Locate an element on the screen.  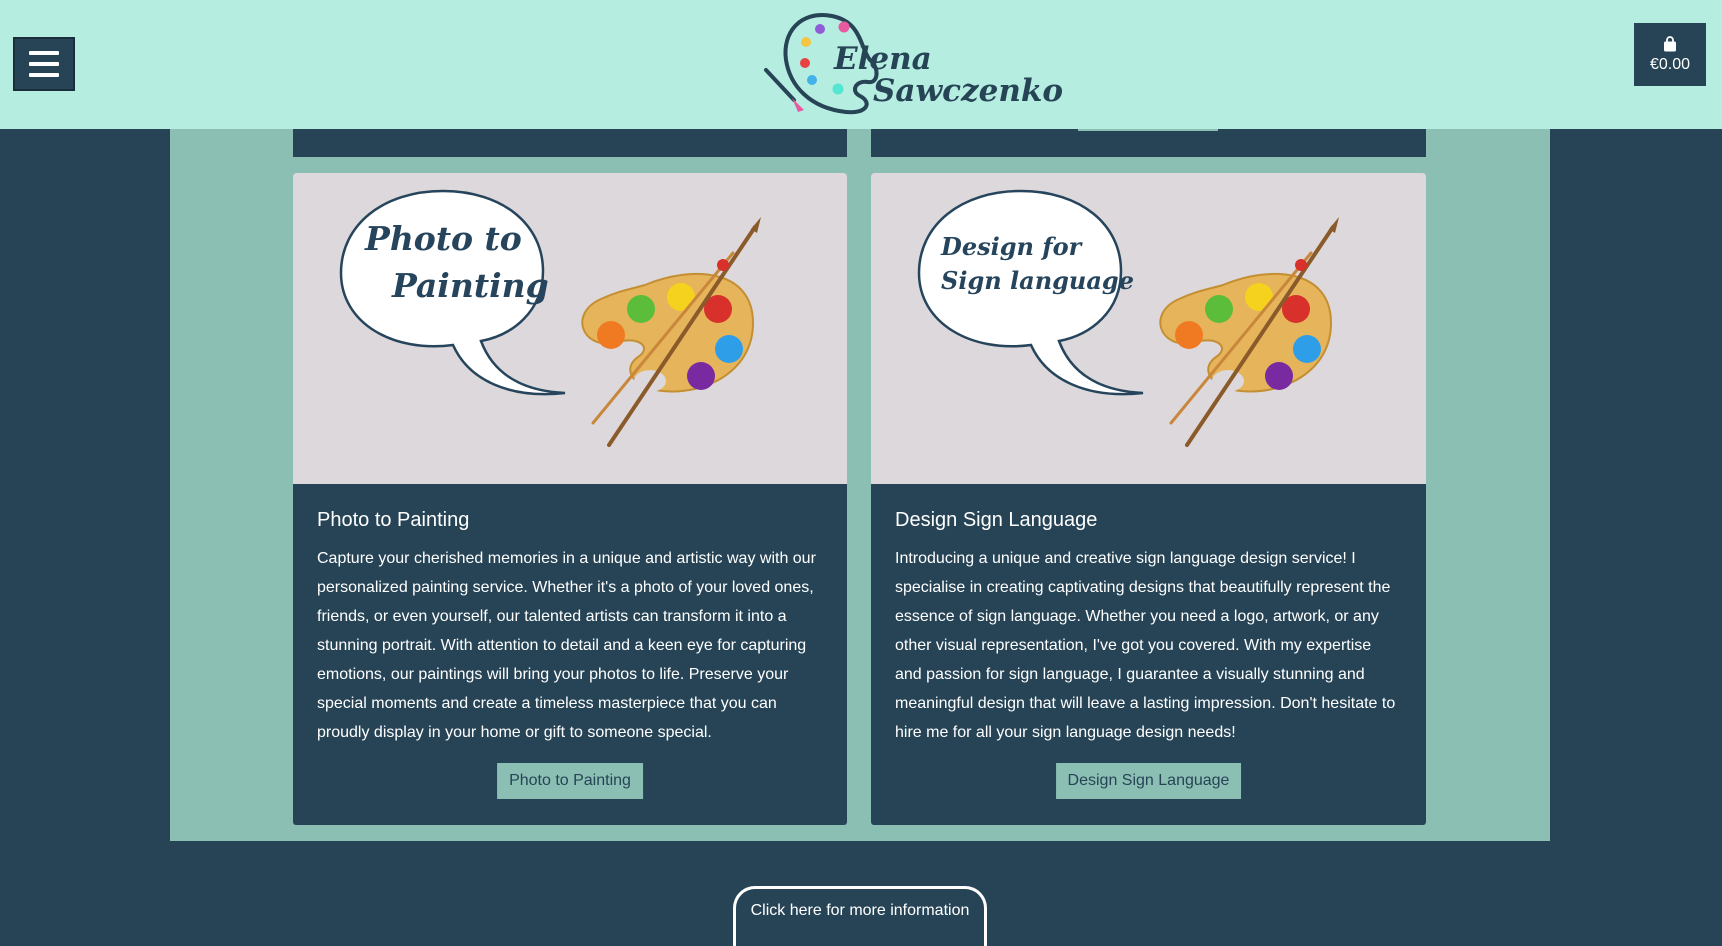
previous-card-button-edge is located at coordinates (1148, 130).